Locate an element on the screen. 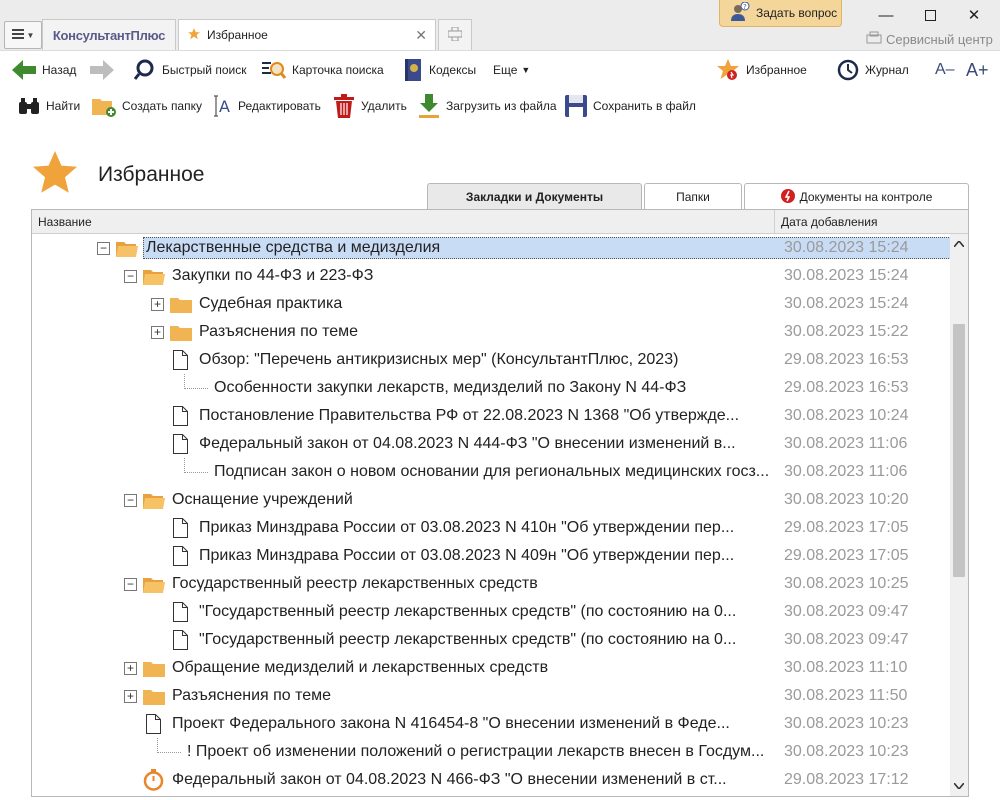 This screenshot has width=1000, height=800. minimize-button: — is located at coordinates (886, 15).